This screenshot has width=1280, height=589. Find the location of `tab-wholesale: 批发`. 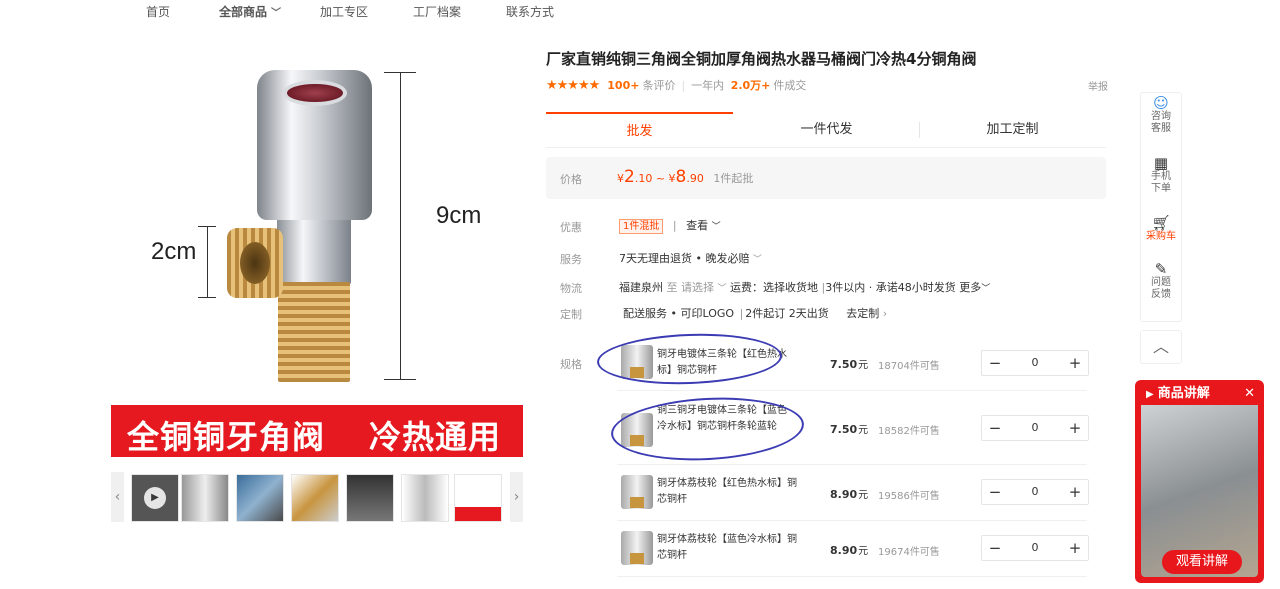

tab-wholesale: 批发 is located at coordinates (639, 130).